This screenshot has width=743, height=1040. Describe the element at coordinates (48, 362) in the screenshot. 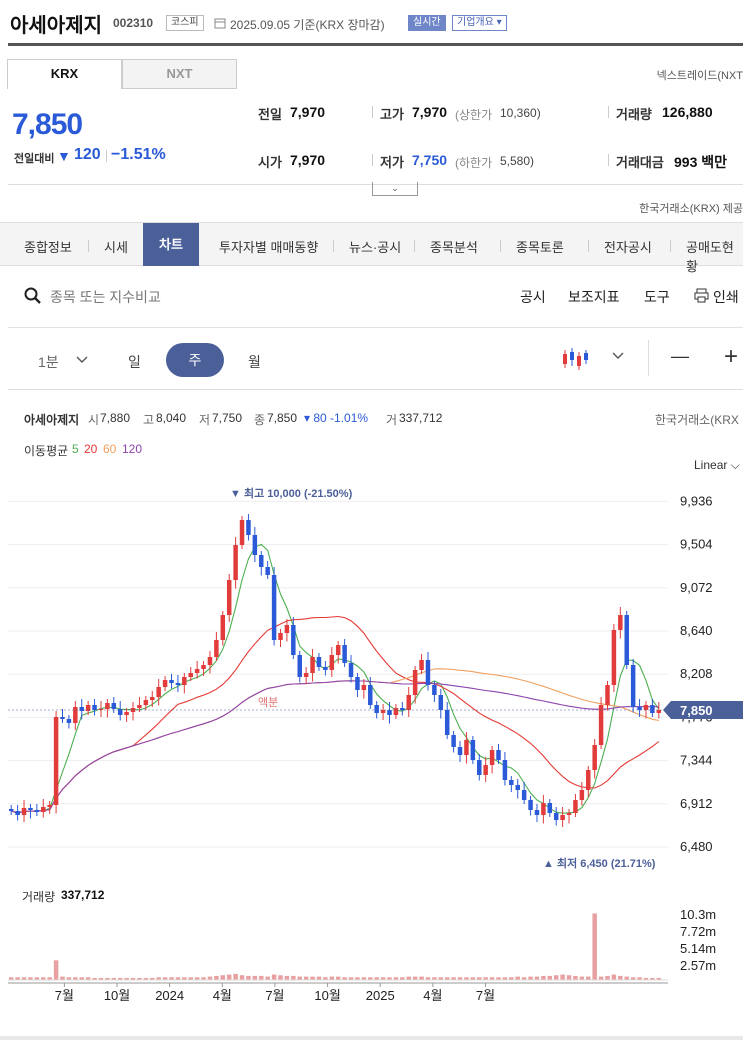

I see `period-minute: 1분` at that location.